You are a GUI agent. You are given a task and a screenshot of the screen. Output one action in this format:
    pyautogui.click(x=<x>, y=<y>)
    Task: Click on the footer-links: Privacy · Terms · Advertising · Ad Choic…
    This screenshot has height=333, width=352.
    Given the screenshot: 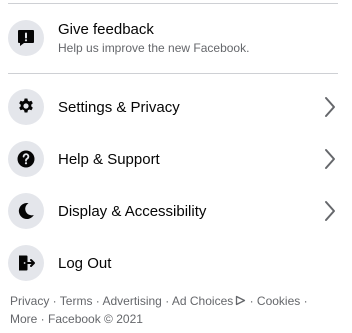 What is the action you would take?
    pyautogui.click(x=175, y=310)
    